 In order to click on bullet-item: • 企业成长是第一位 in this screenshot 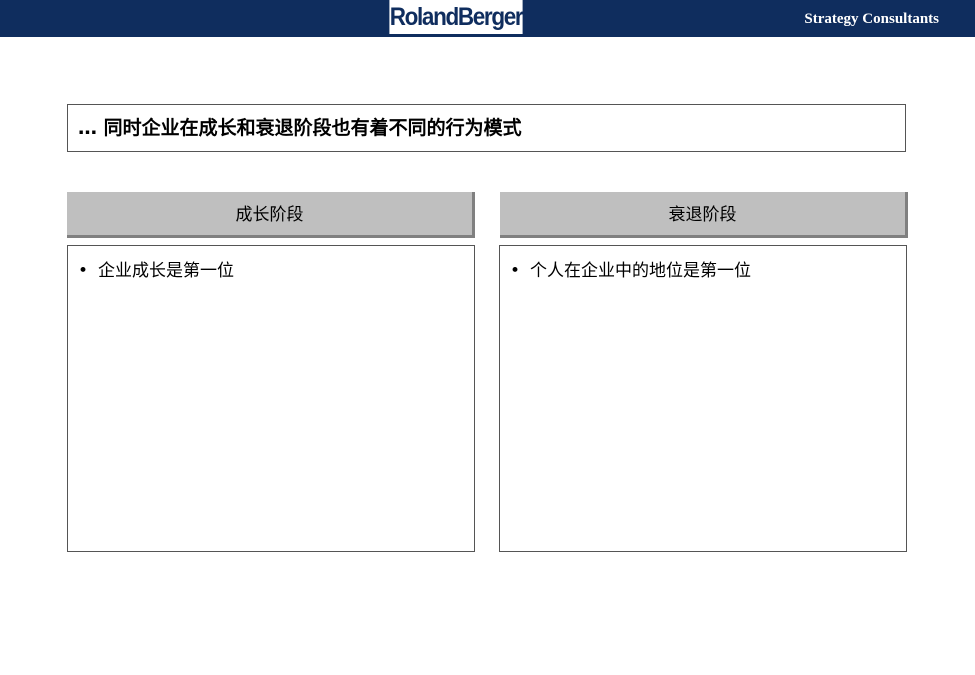, I will do `click(156, 271)`.